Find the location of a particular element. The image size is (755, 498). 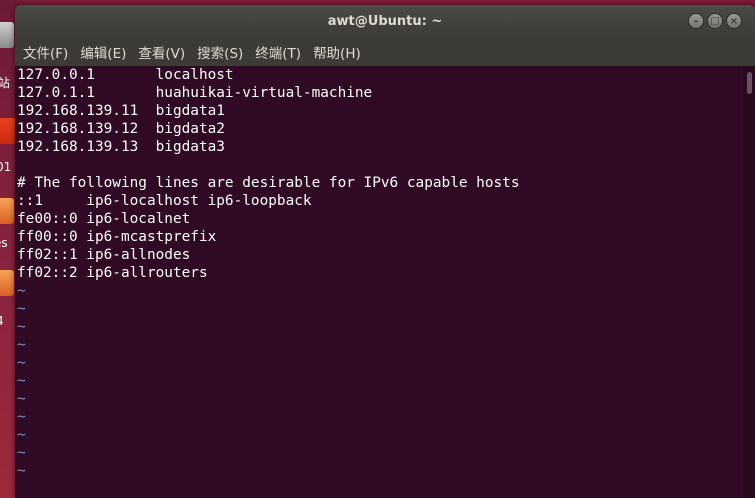

scrollbar is located at coordinates (749, 282).